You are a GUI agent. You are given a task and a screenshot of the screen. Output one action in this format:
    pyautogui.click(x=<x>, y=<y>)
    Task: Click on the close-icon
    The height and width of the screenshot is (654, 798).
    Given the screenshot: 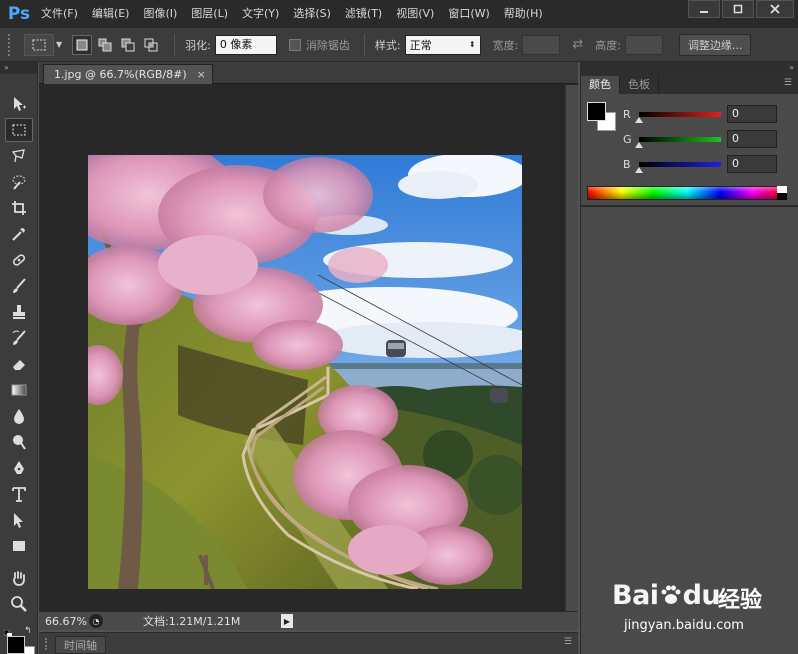 What is the action you would take?
    pyautogui.click(x=775, y=9)
    